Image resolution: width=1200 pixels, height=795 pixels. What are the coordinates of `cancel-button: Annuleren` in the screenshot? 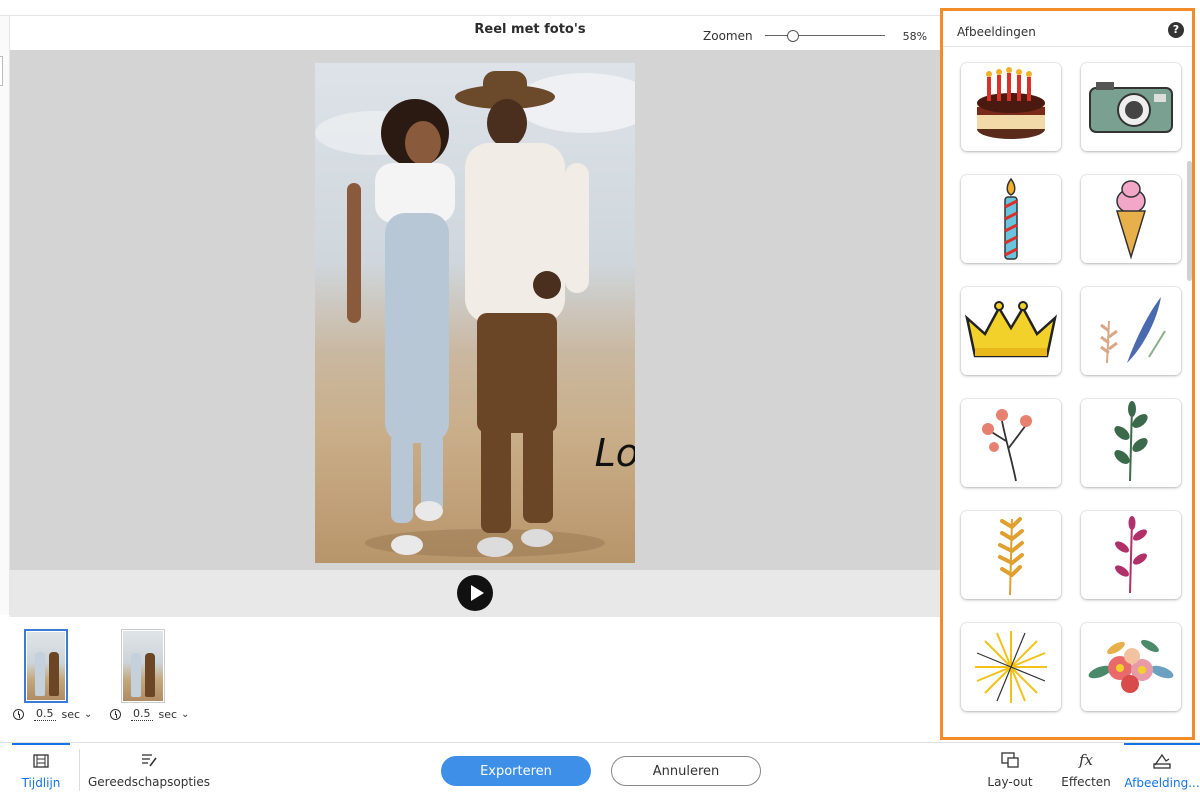 It's located at (686, 771).